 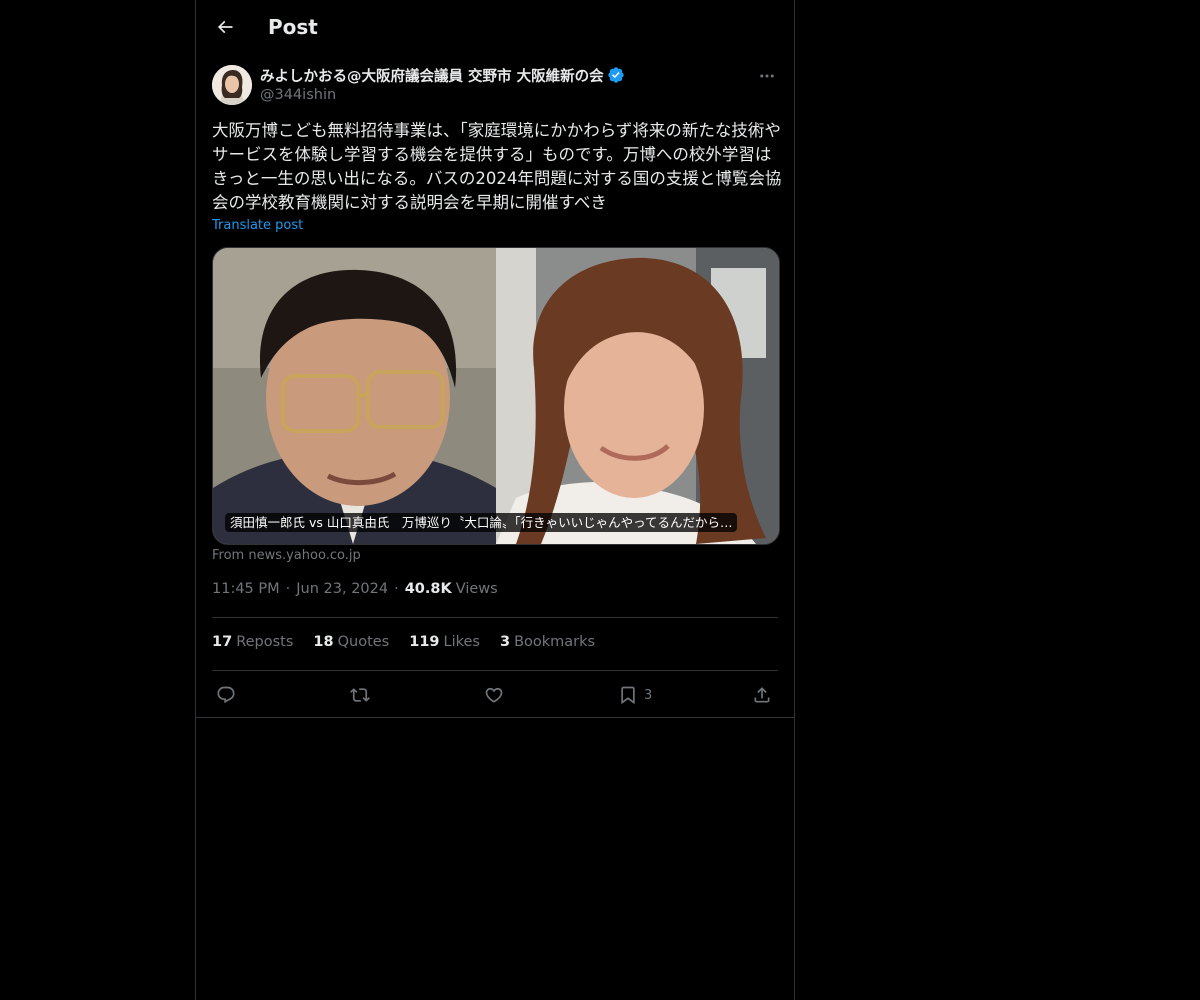 I want to click on stat-reposts: 17 Reposts, so click(x=252, y=642).